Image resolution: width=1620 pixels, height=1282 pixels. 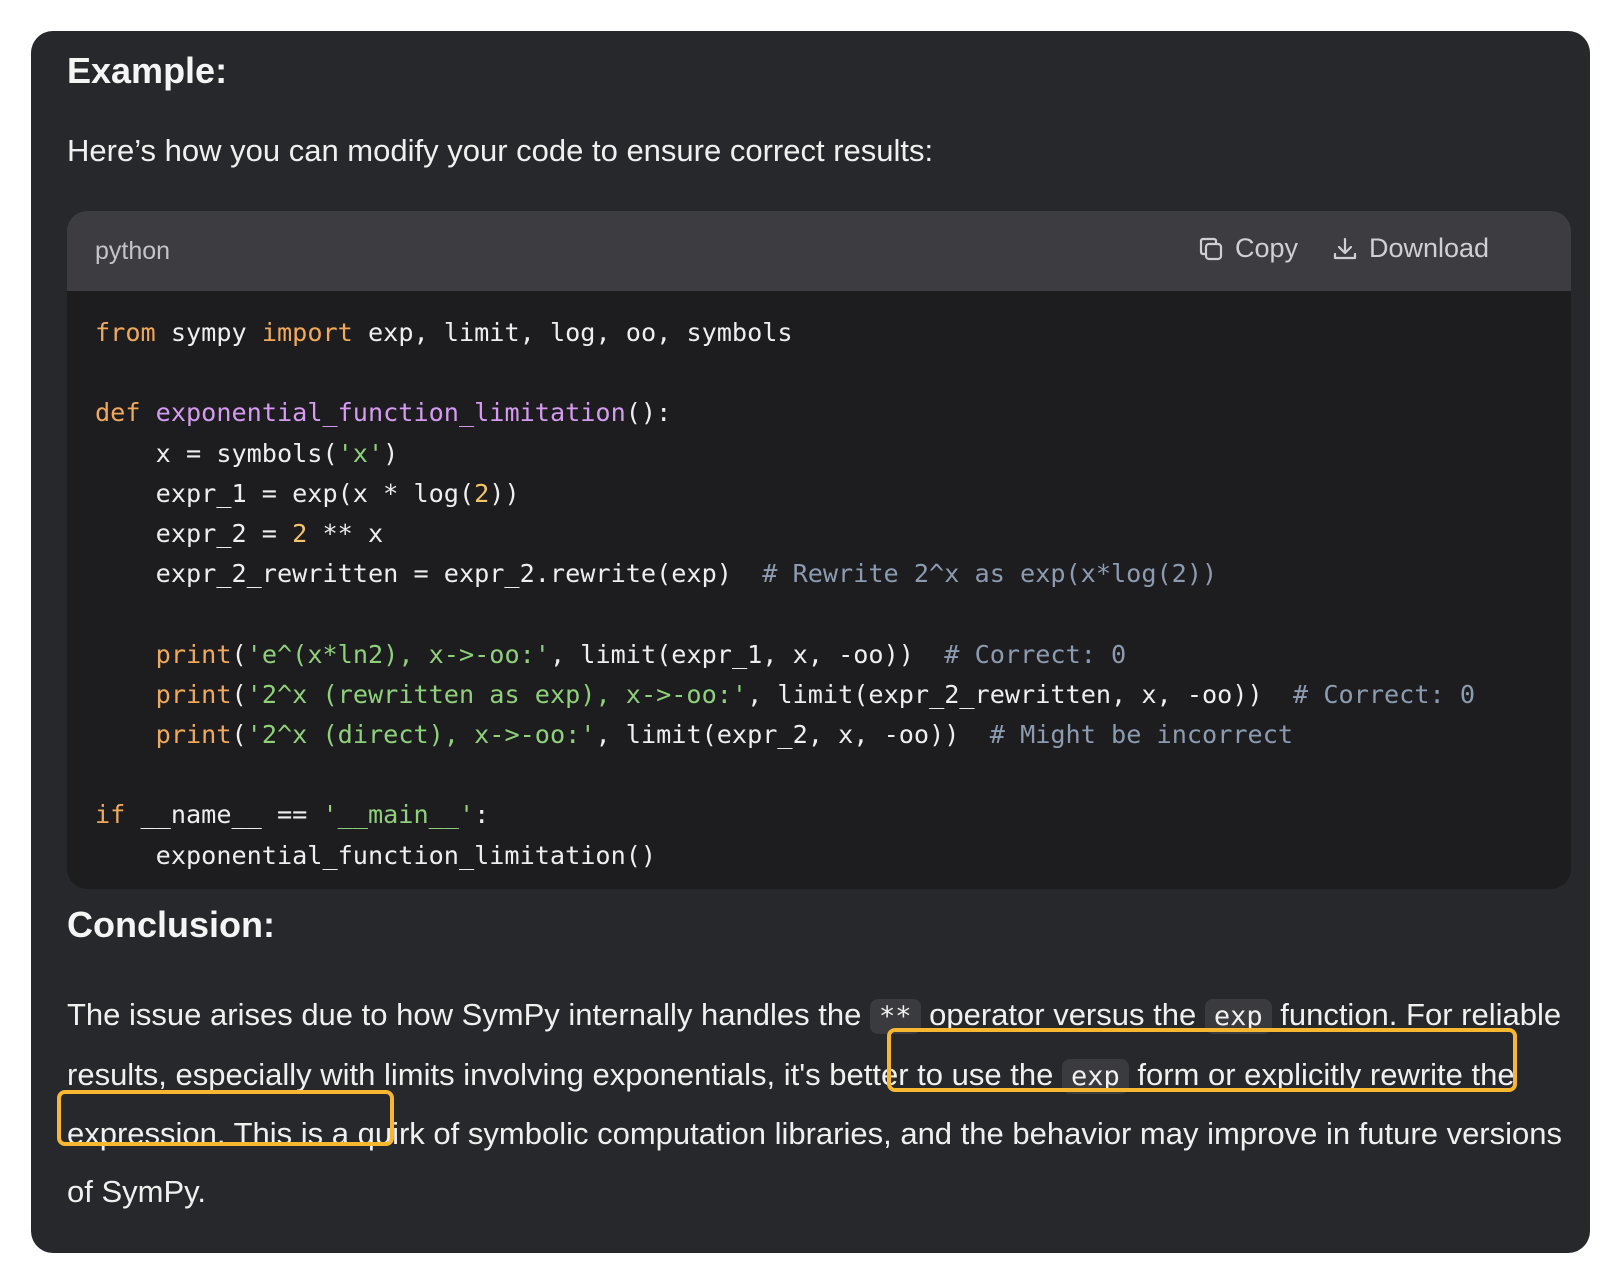 What do you see at coordinates (292, 815) in the screenshot?
I see `code-line: if __name__ == '__main__':` at bounding box center [292, 815].